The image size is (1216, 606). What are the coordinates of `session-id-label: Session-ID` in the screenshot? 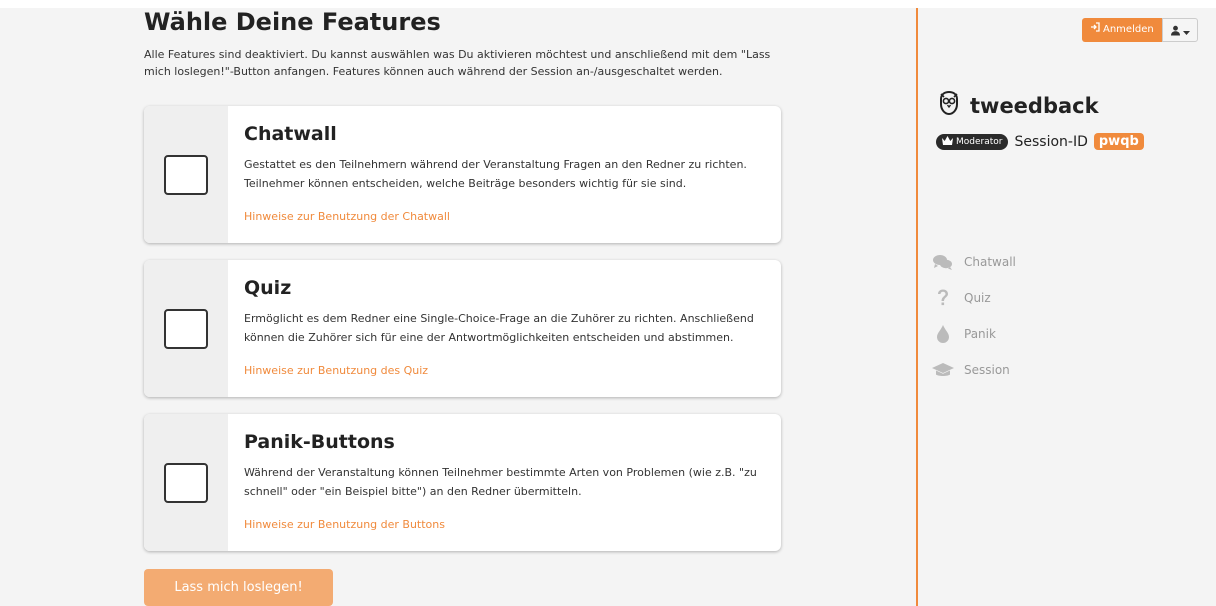 It's located at (1051, 141).